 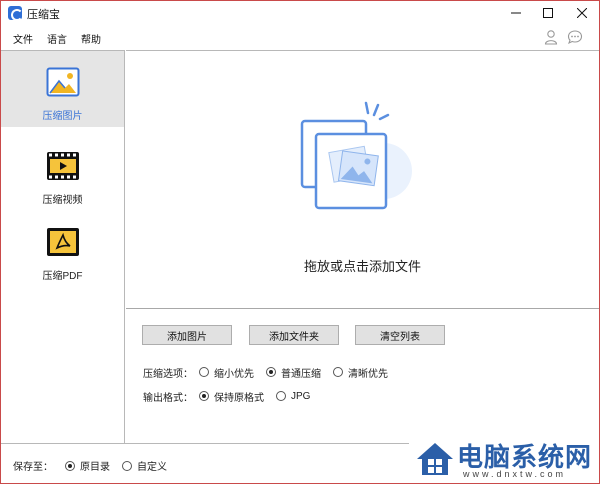 I want to click on radio-label: 普通压缩, so click(x=301, y=374).